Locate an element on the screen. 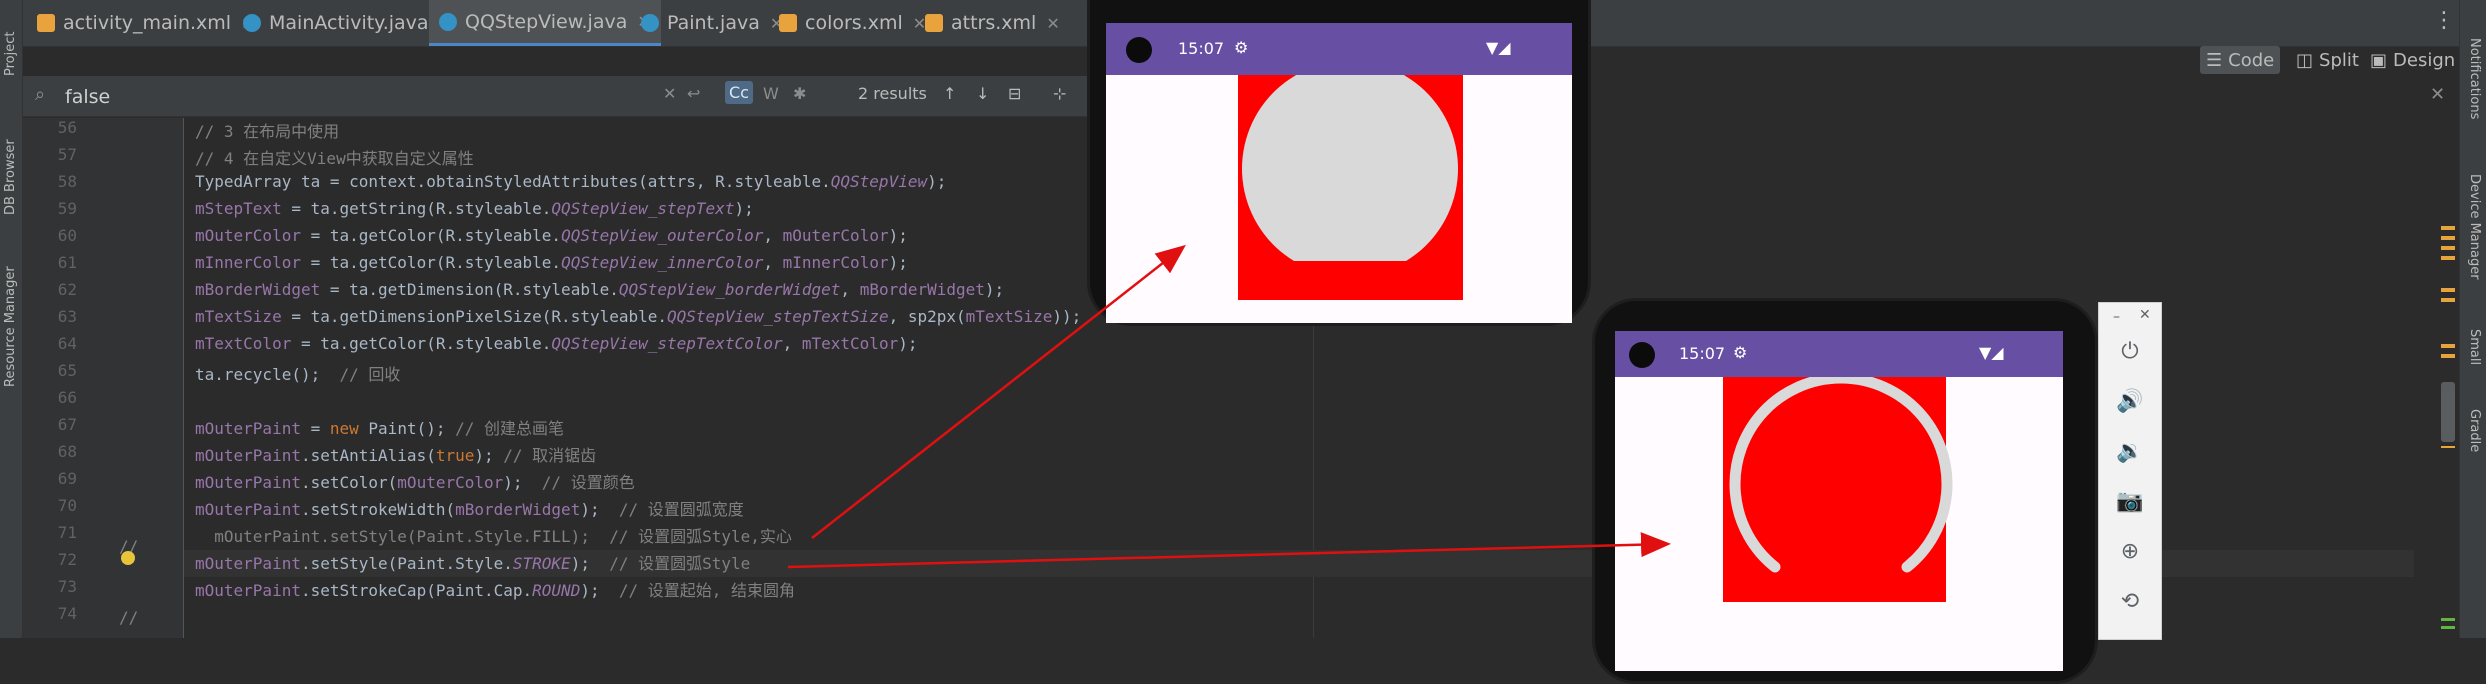 This screenshot has width=2486, height=684. phone-screen-2: 15:07 ⚙ ▼◢ is located at coordinates (1839, 501).